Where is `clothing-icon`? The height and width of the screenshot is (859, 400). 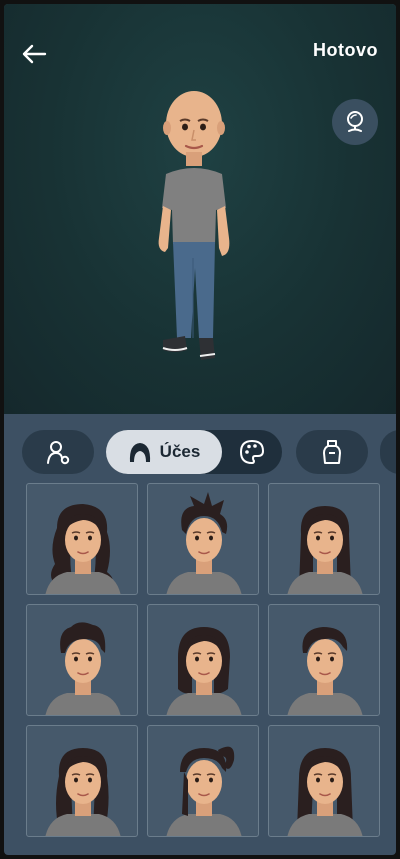 clothing-icon is located at coordinates (332, 452).